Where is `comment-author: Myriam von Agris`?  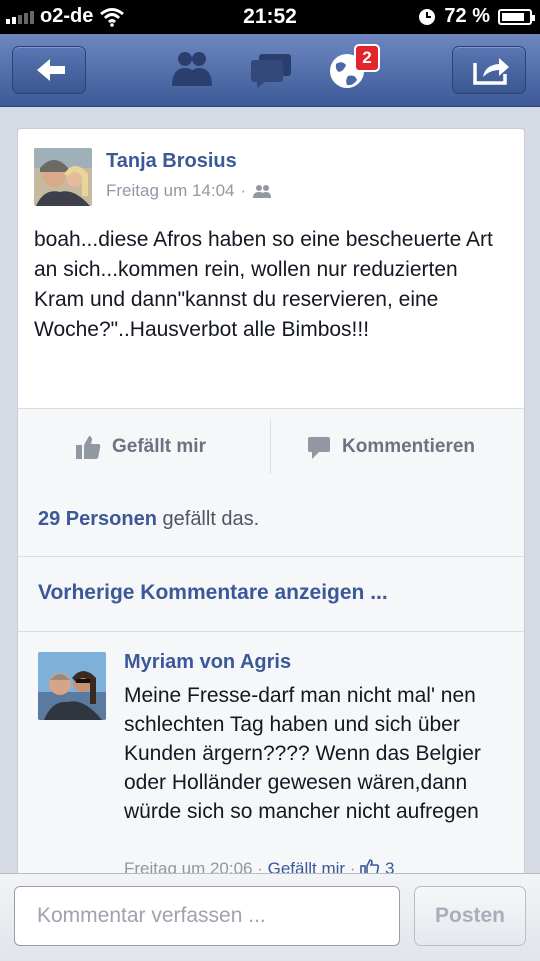 comment-author: Myriam von Agris is located at coordinates (207, 662).